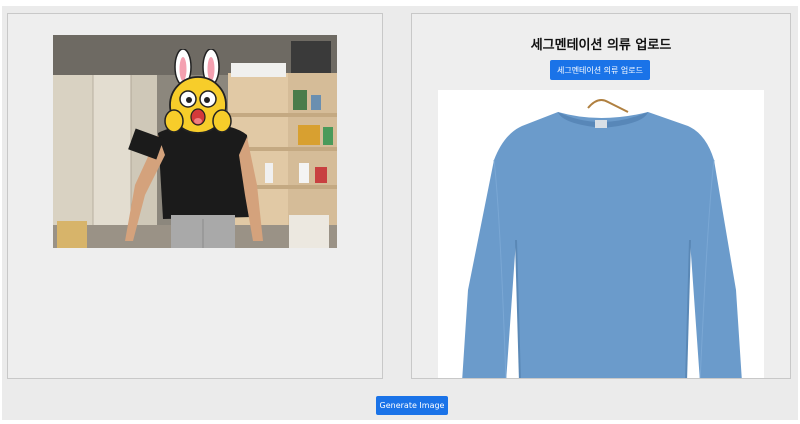 The width and height of the screenshot is (800, 424). Describe the element at coordinates (198, 91) in the screenshot. I see `face-sticker-icon` at that location.